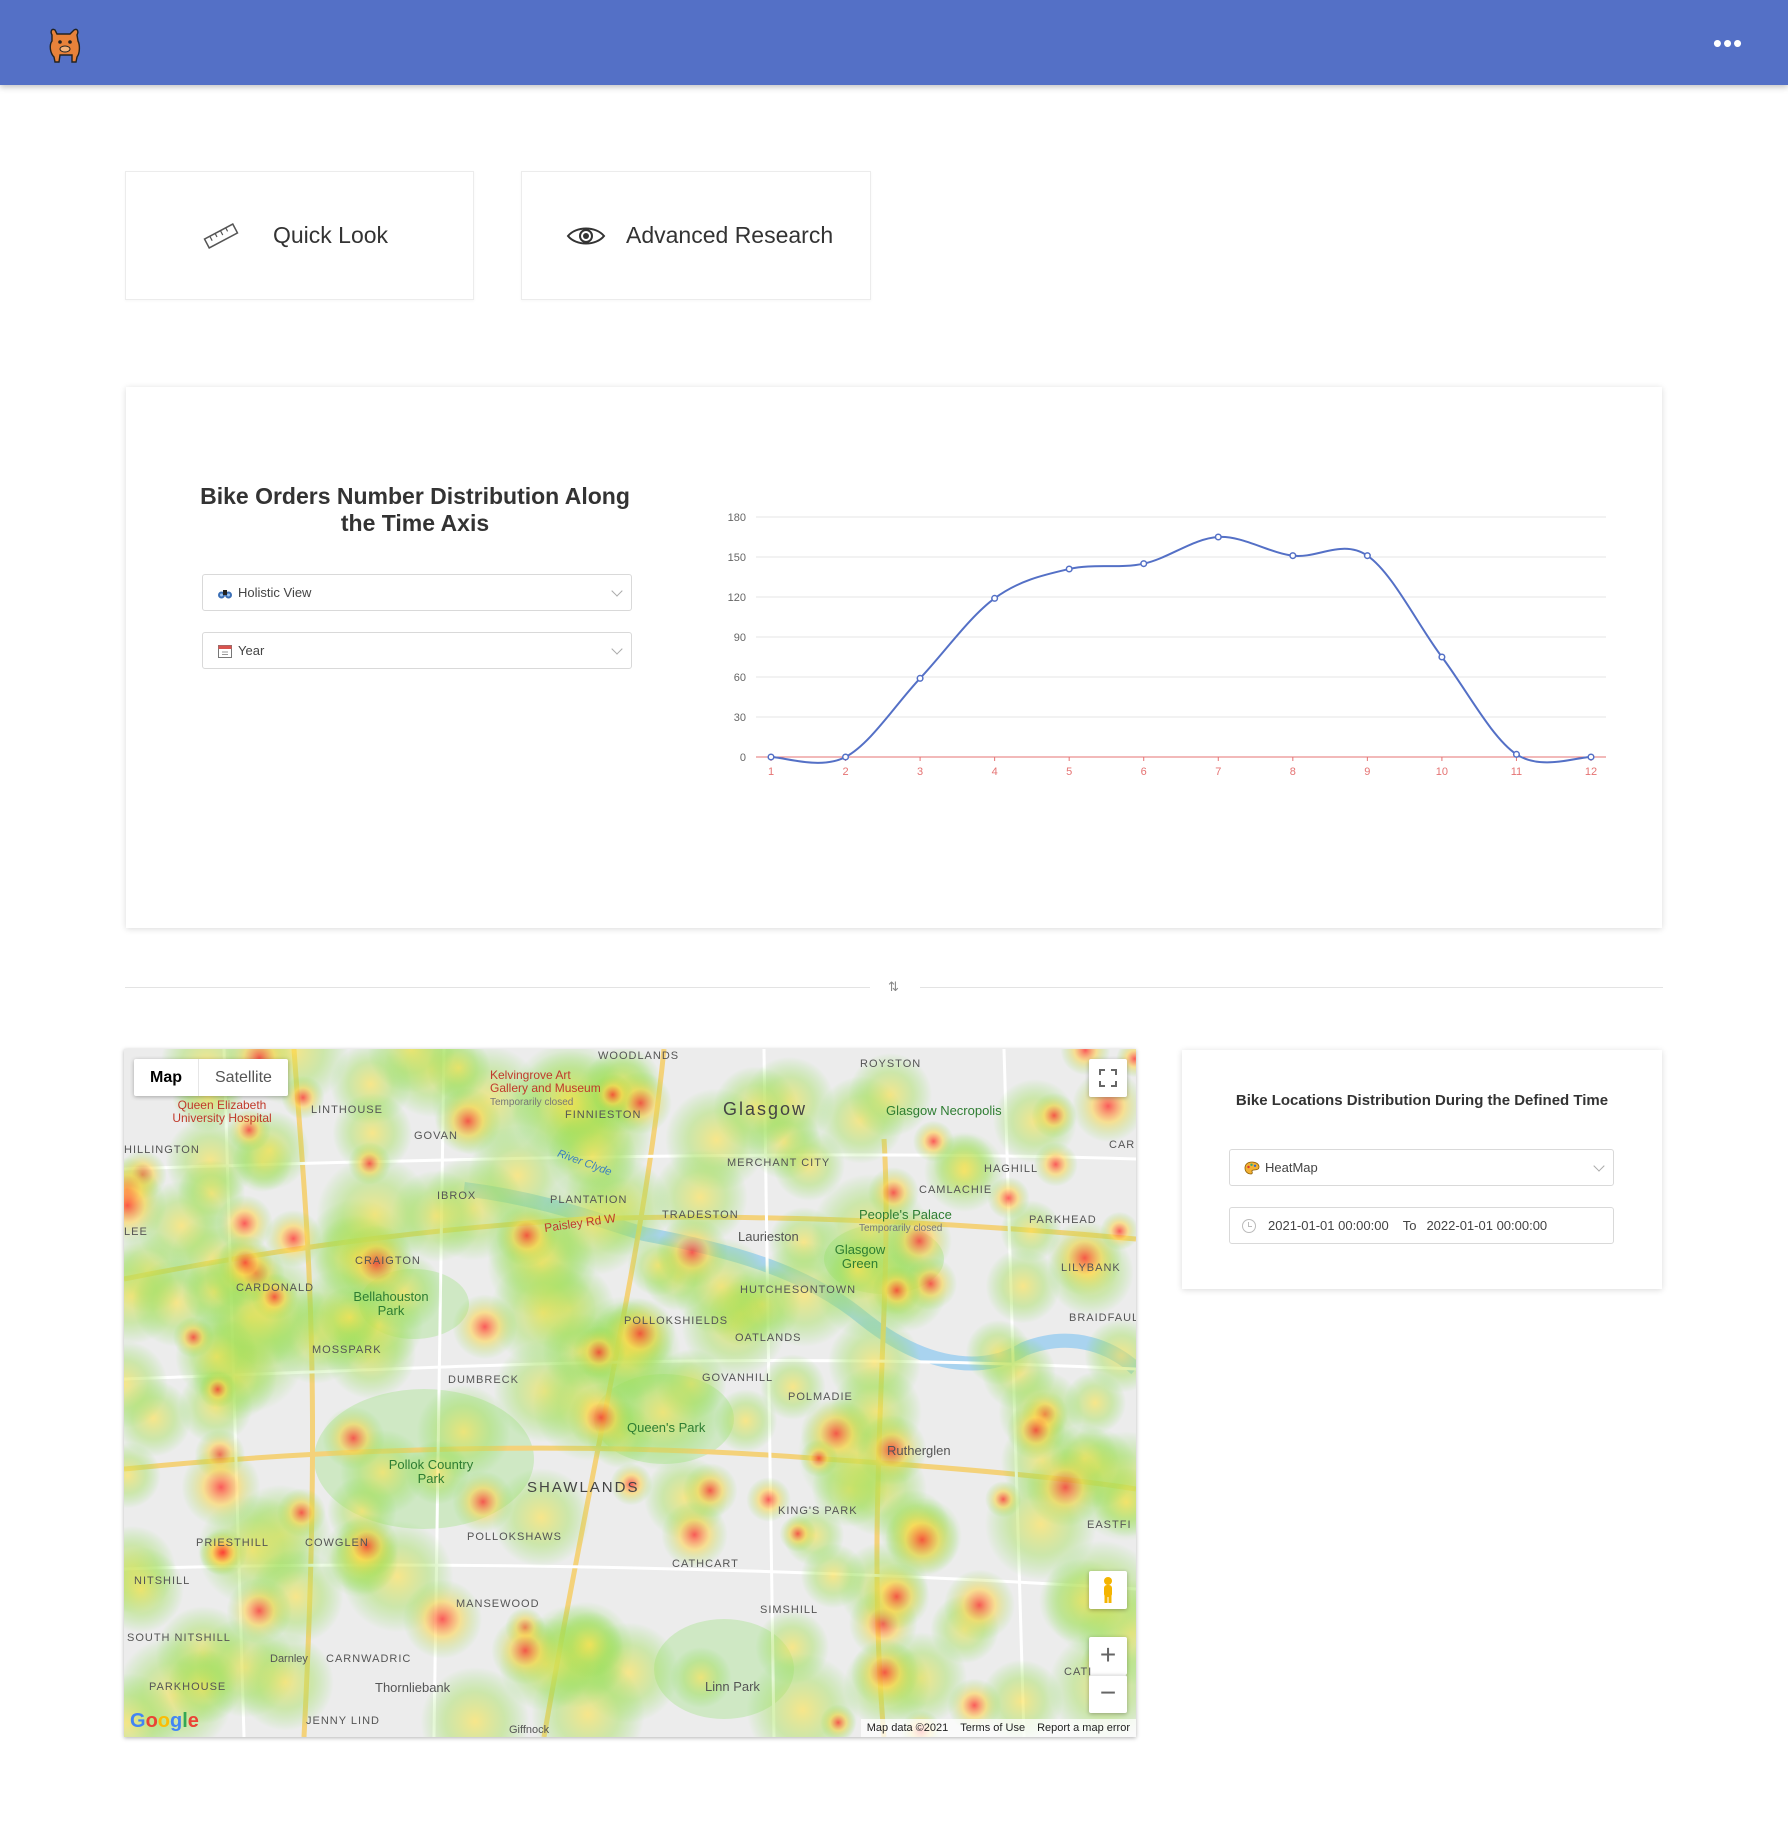 The image size is (1788, 1837). What do you see at coordinates (275, 592) in the screenshot?
I see `view-select-value: Holistic View` at bounding box center [275, 592].